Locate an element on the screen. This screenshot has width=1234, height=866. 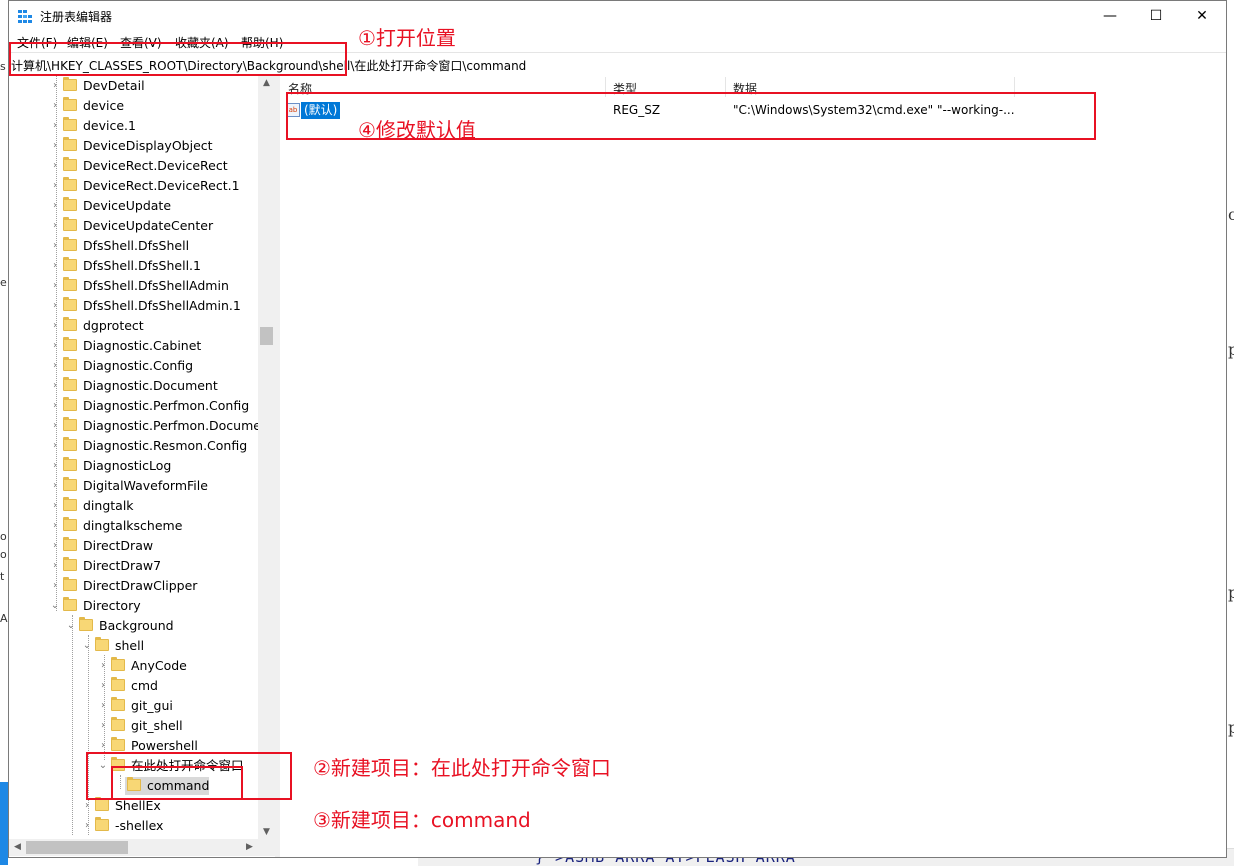
tree-item: › DigitalWaveformFile is located at coordinates (139, 486).